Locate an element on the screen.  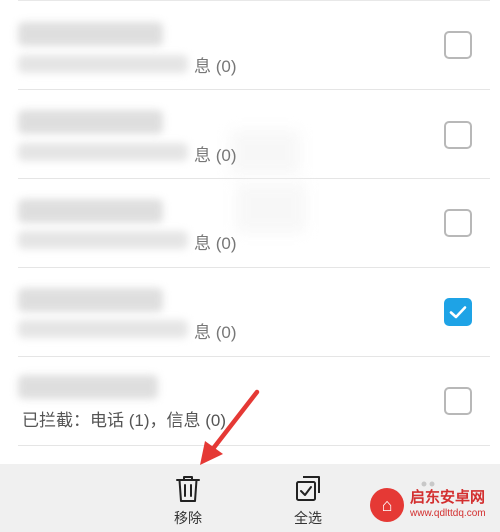
blocked-info-text: 已拦截：电话 (1)，信息 (0) is located at coordinates (124, 420).